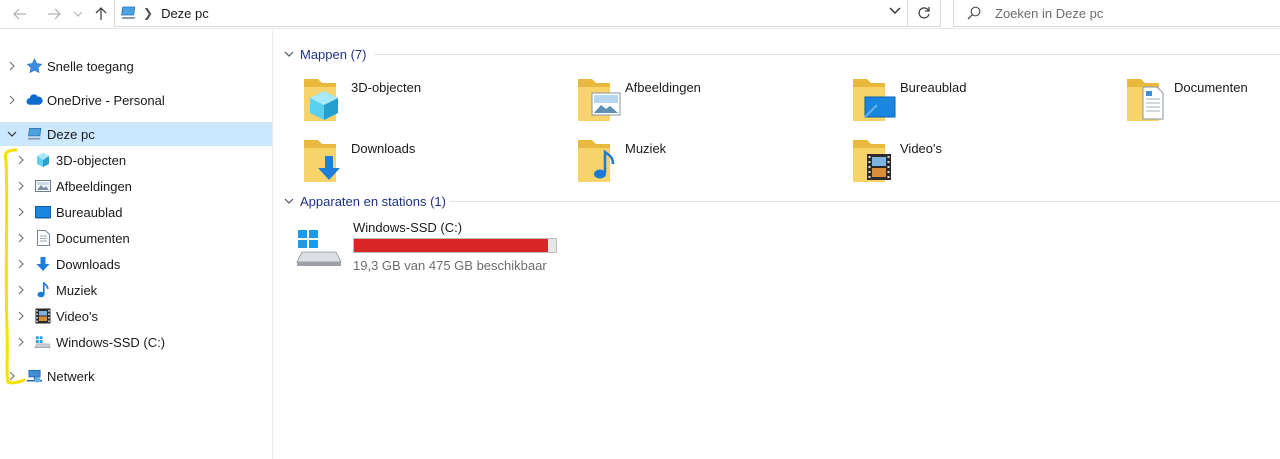 The width and height of the screenshot is (1280, 459). I want to click on folder-downloads: Downloads, so click(437, 162).